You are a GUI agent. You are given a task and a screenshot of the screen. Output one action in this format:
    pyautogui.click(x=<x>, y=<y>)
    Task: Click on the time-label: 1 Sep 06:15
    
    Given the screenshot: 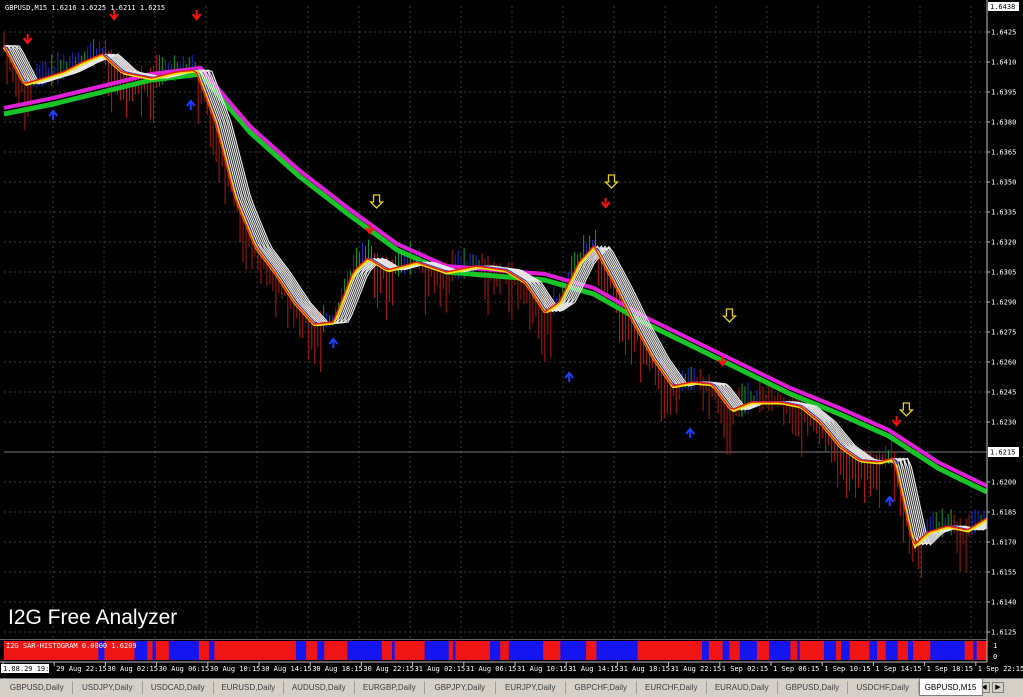 What is the action you would take?
    pyautogui.click(x=796, y=669)
    